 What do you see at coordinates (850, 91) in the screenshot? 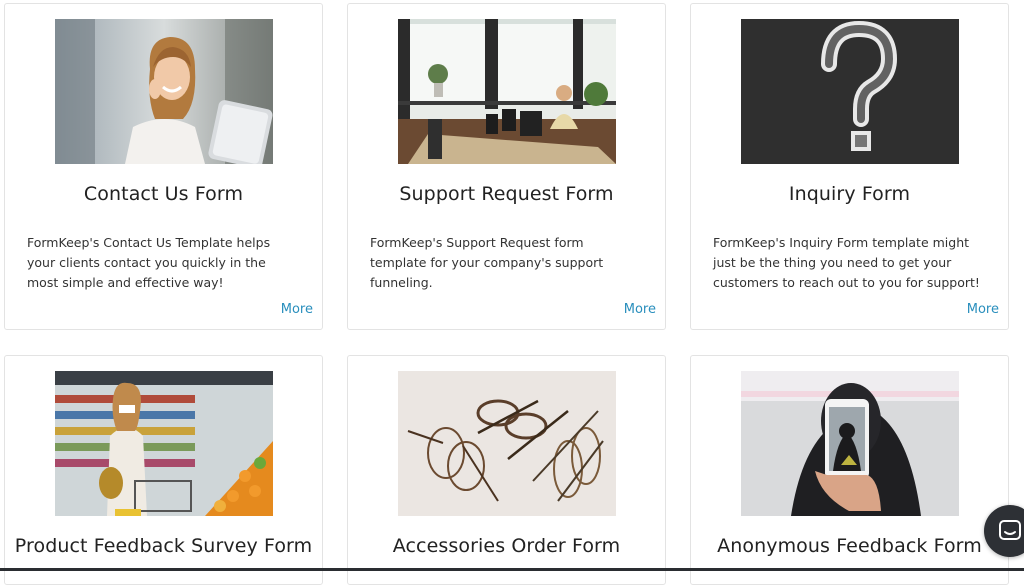
I see `card-image-chalk-question-mark` at bounding box center [850, 91].